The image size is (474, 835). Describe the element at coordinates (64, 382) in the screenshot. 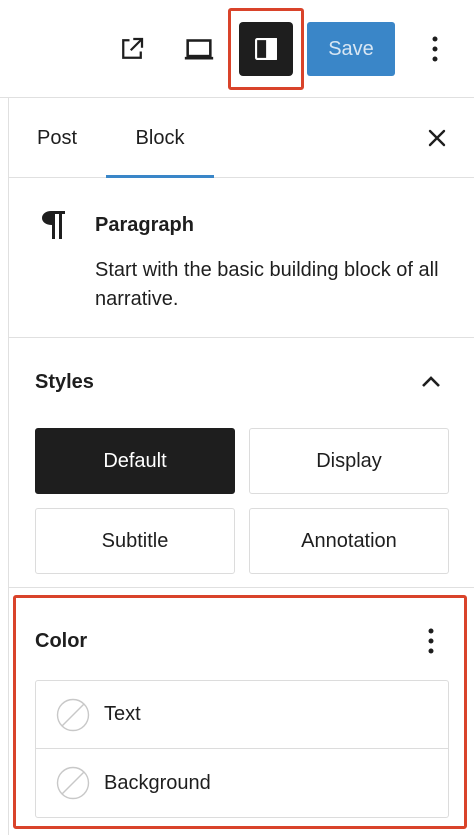

I see `styles-panel-title: Styles` at that location.